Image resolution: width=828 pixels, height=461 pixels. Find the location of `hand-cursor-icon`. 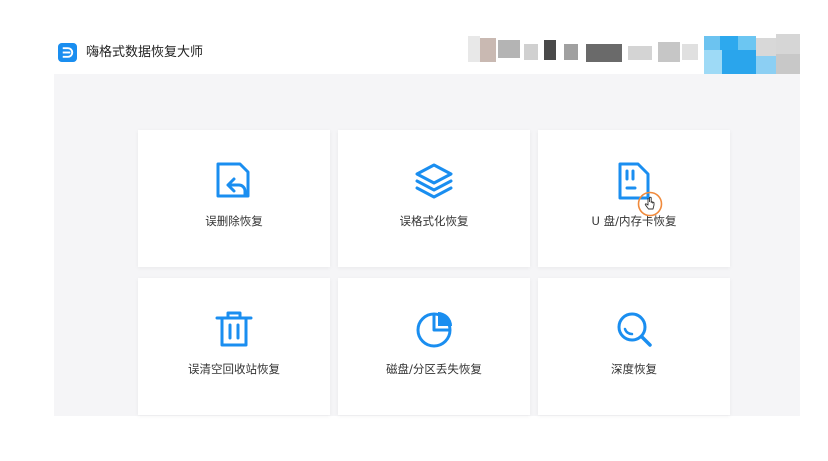

hand-cursor-icon is located at coordinates (650, 204).